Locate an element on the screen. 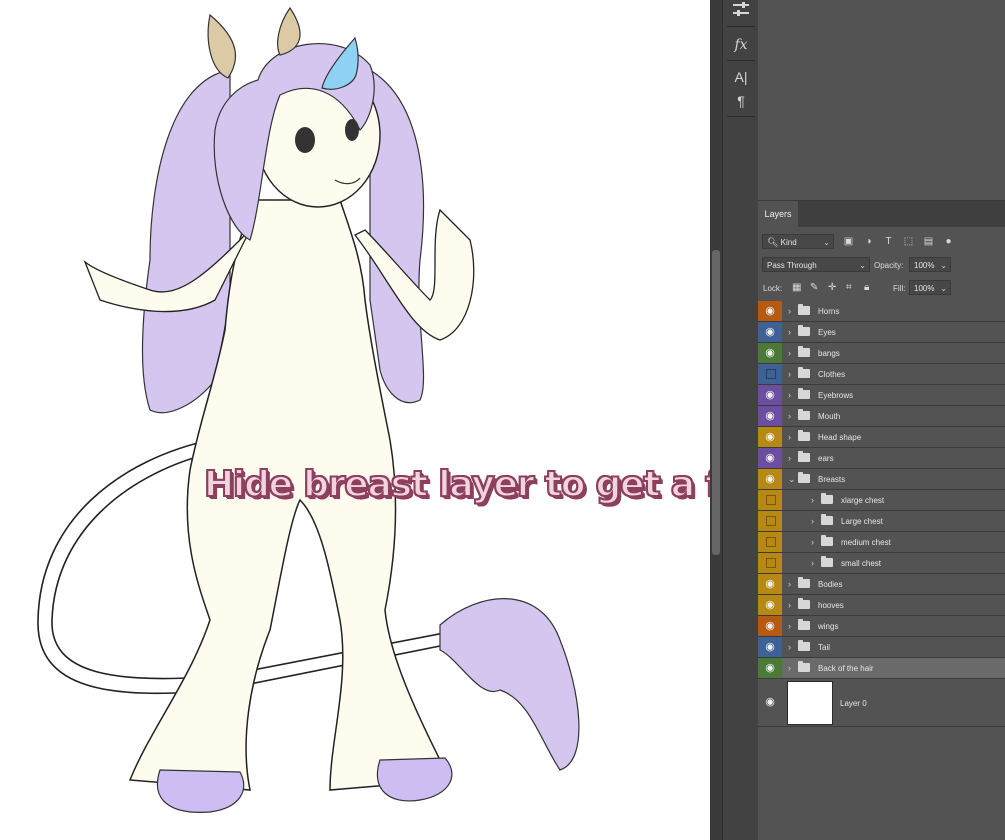 The image size is (1005, 840). lock-all-icon: 🔒︎ is located at coordinates (866, 287).